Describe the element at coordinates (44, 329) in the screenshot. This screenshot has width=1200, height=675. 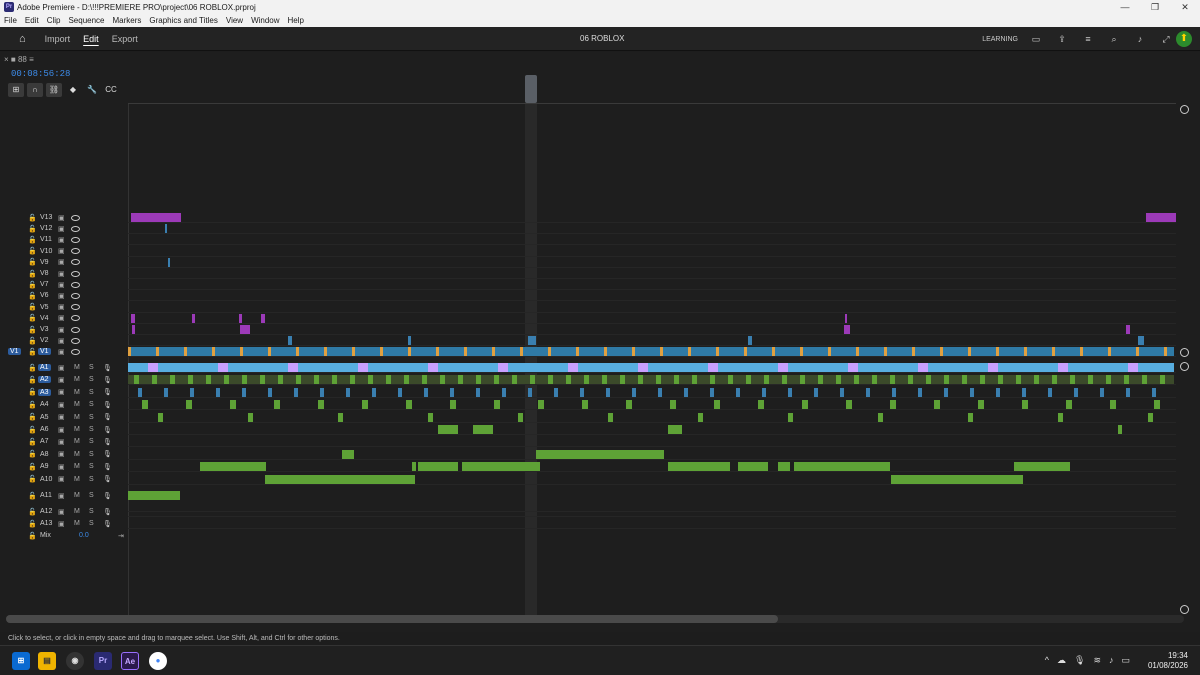
I see `track-name: V3` at that location.